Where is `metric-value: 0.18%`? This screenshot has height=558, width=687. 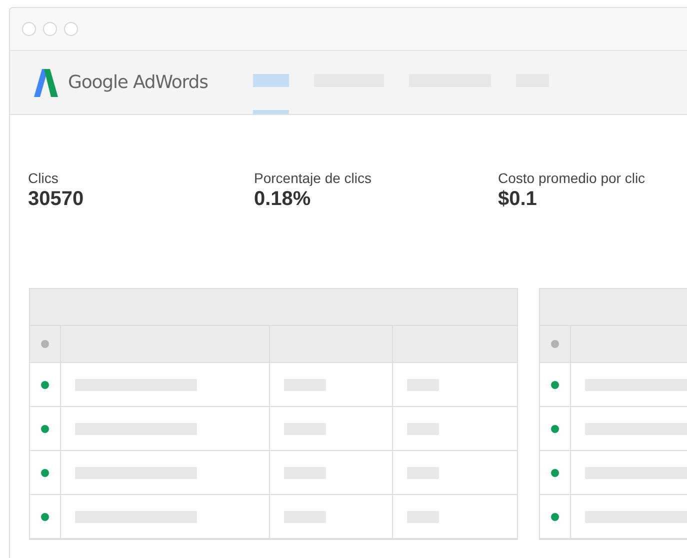
metric-value: 0.18% is located at coordinates (283, 199).